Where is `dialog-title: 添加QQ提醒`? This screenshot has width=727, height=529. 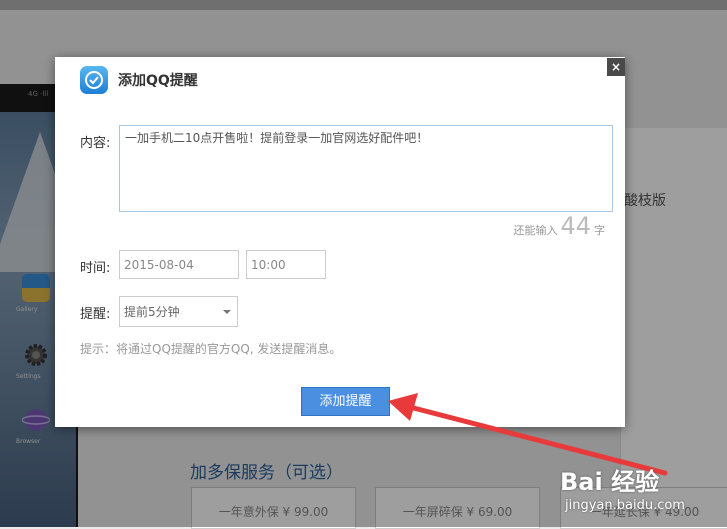 dialog-title: 添加QQ提醒 is located at coordinates (158, 81).